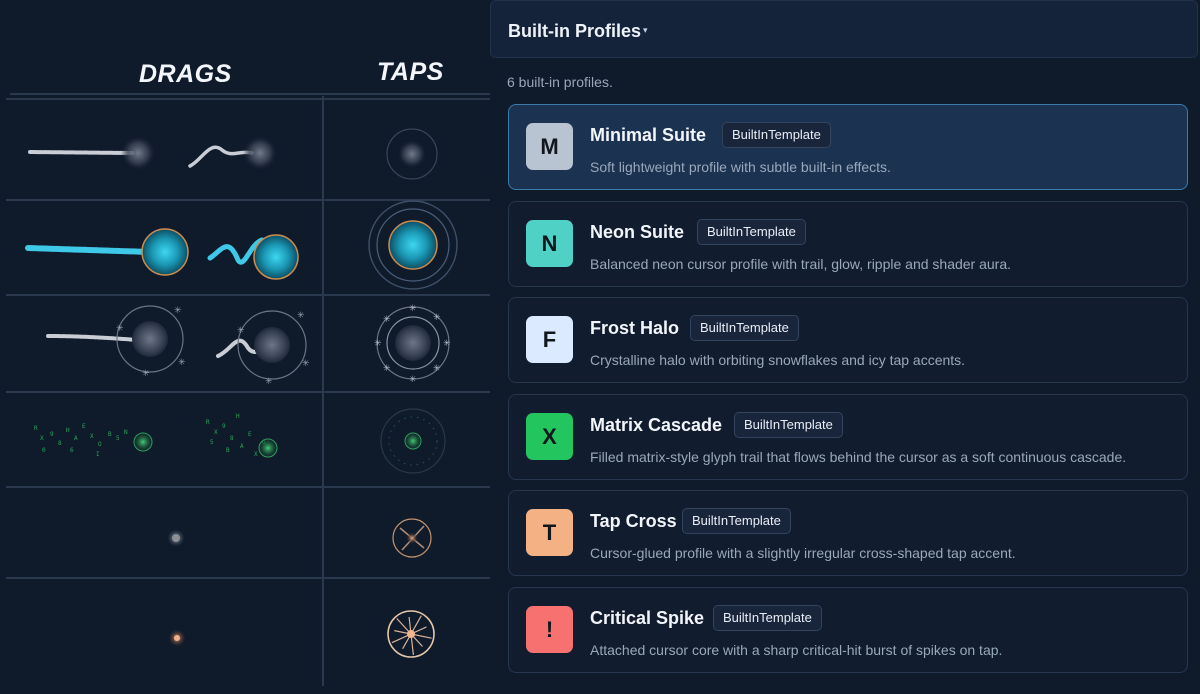  Describe the element at coordinates (549, 436) in the screenshot. I see `profile-avatar: X` at that location.